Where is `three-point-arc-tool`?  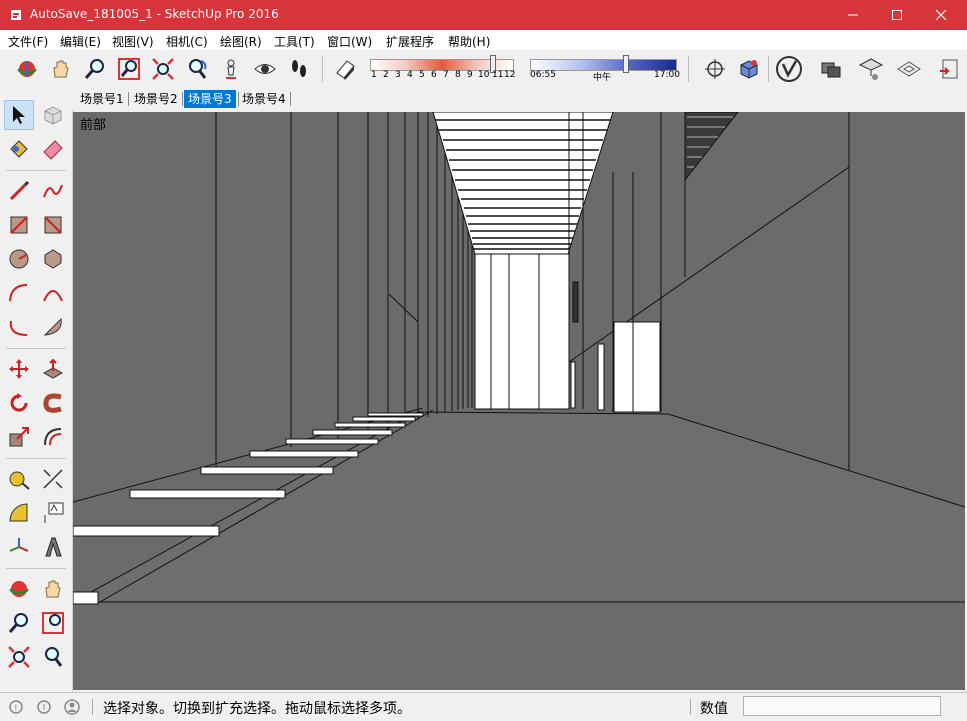 three-point-arc-tool is located at coordinates (19, 327).